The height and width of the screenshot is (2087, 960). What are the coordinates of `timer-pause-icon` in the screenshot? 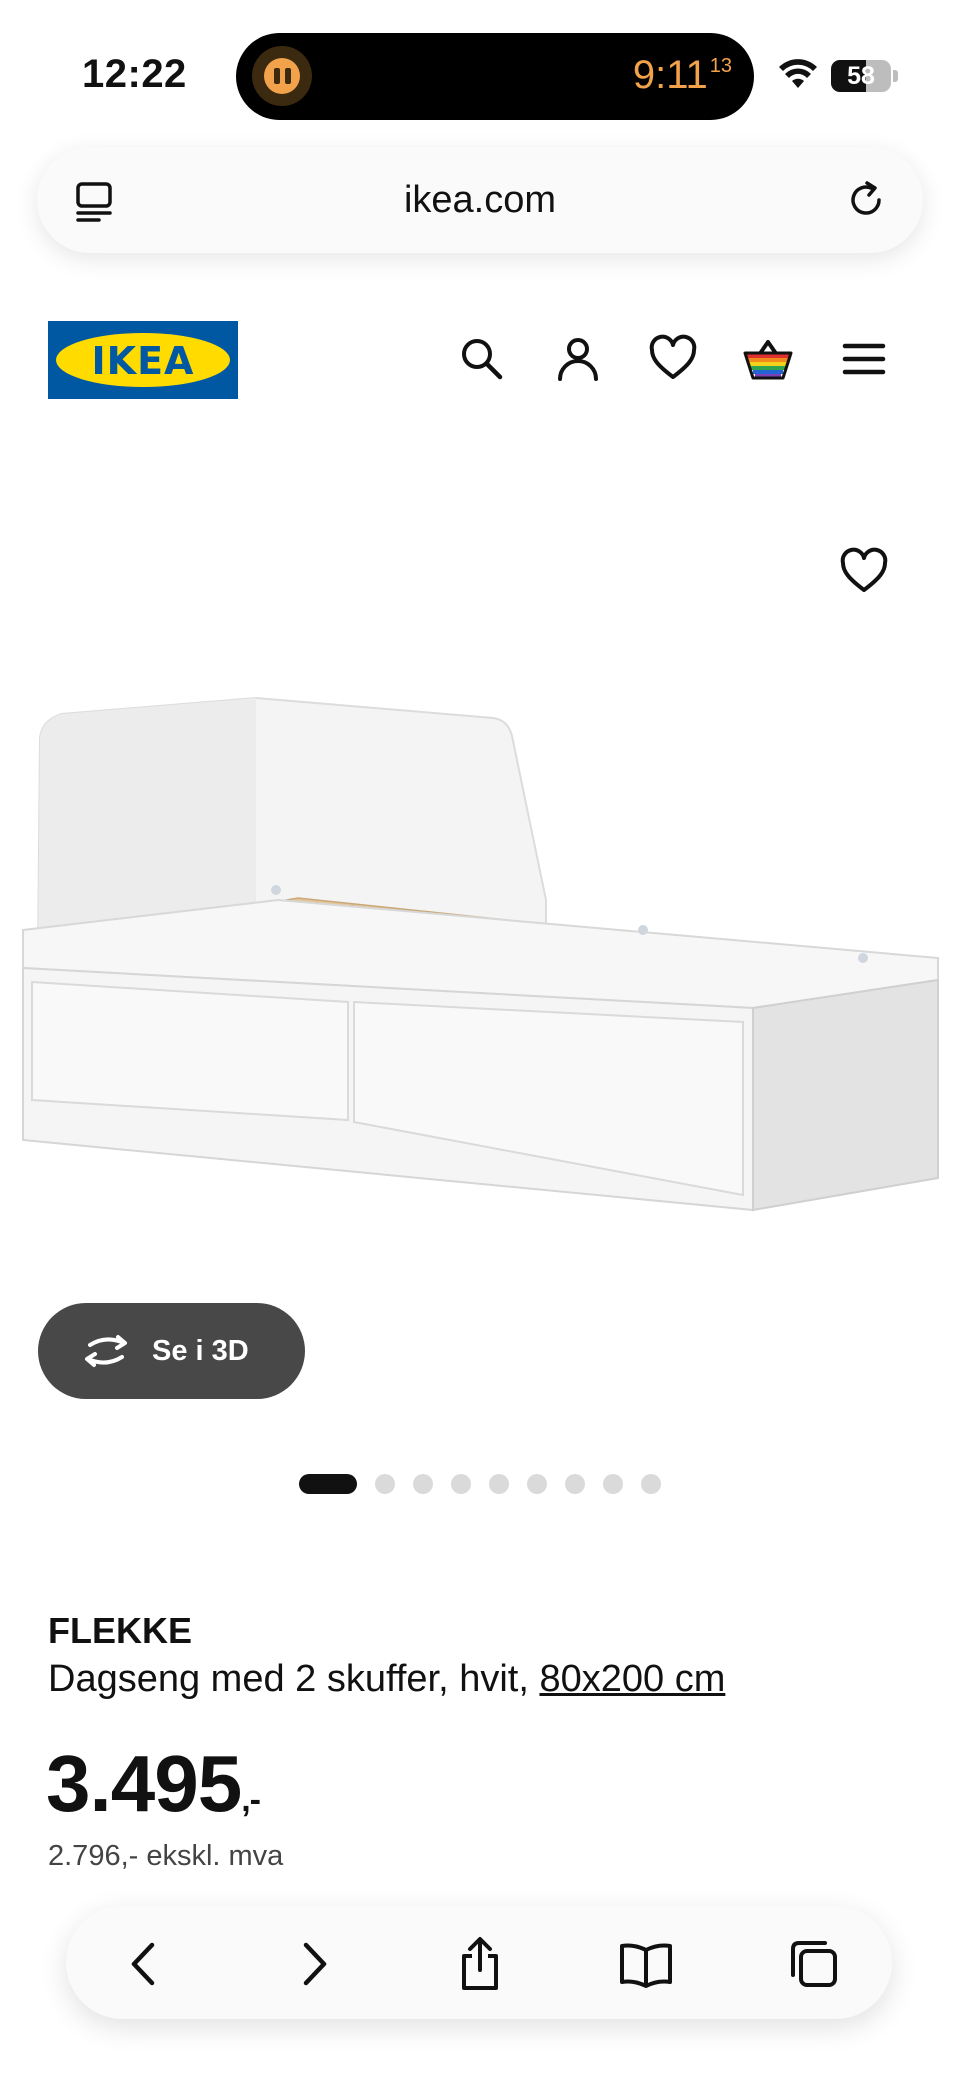 It's located at (282, 76).